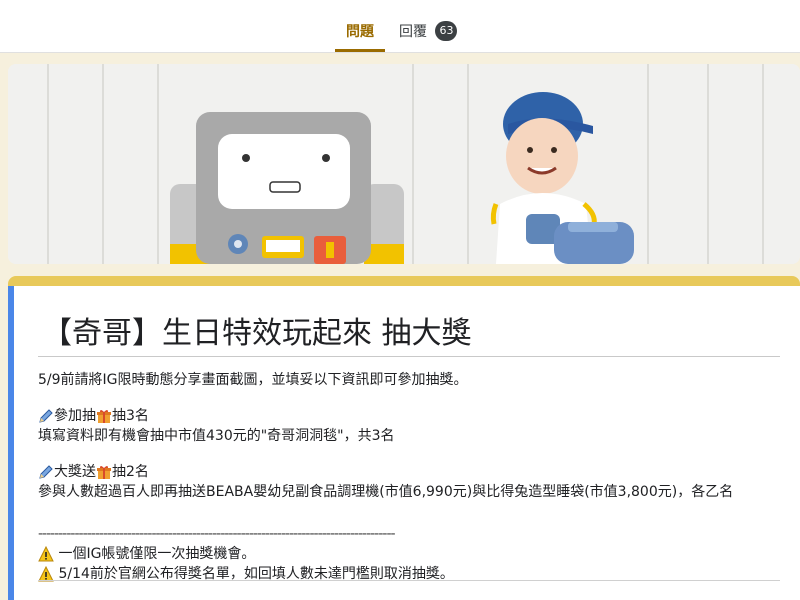 The width and height of the screenshot is (800, 600). I want to click on prize2-label-b: 抽2名, so click(130, 472).